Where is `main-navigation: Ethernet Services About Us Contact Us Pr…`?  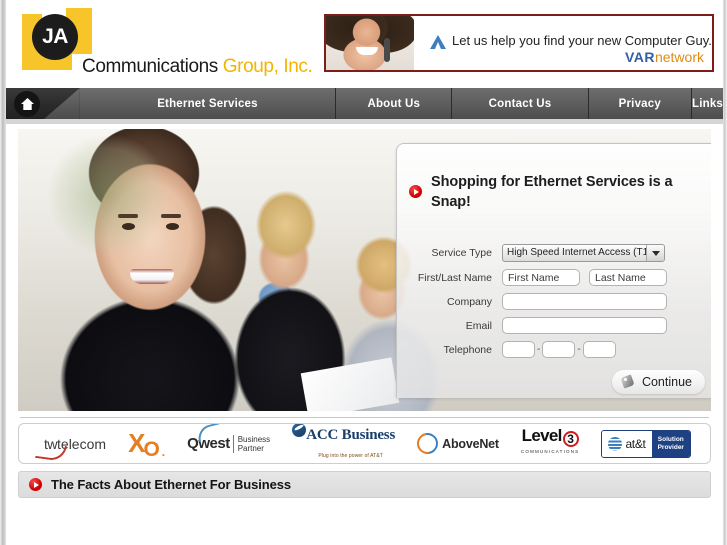
main-navigation: Ethernet Services About Us Contact Us Pr… is located at coordinates (365, 106).